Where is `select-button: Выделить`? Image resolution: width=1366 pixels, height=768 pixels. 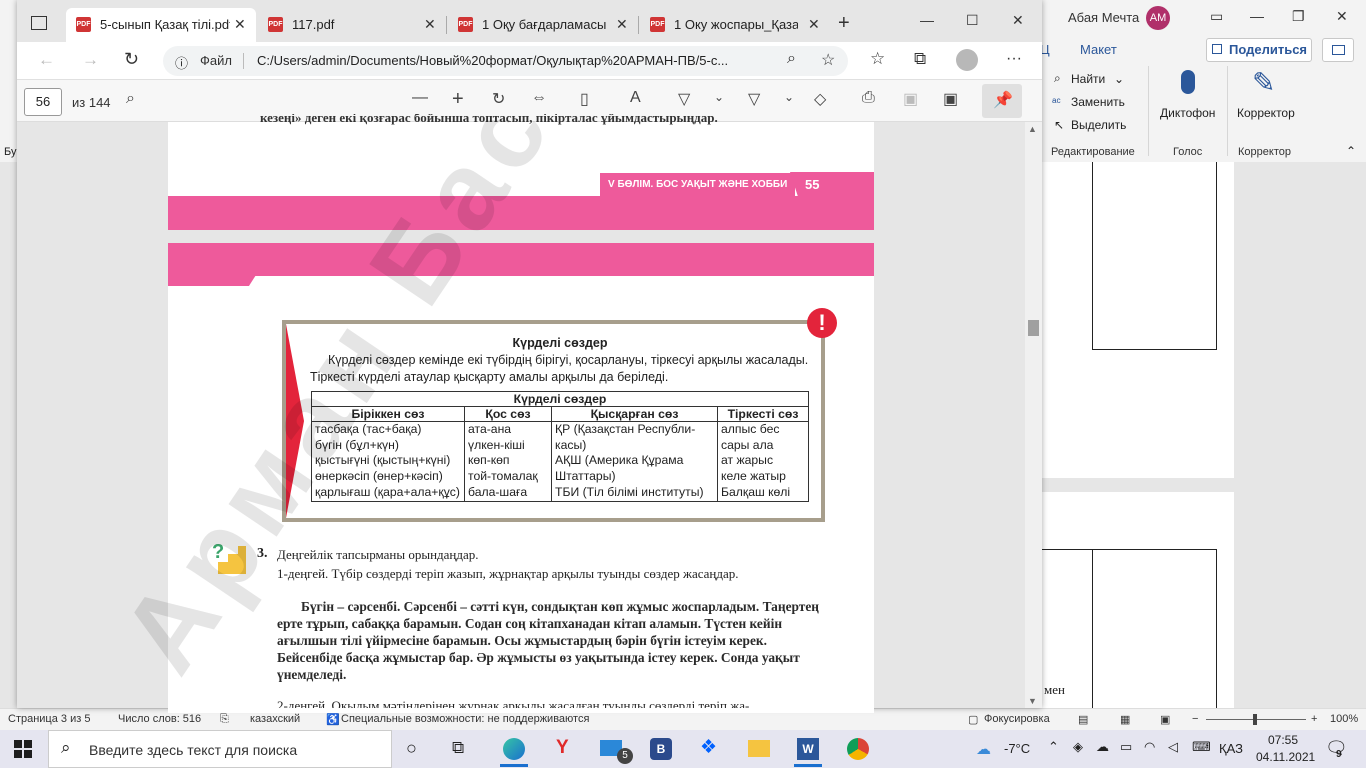
select-button: Выделить is located at coordinates (1098, 125).